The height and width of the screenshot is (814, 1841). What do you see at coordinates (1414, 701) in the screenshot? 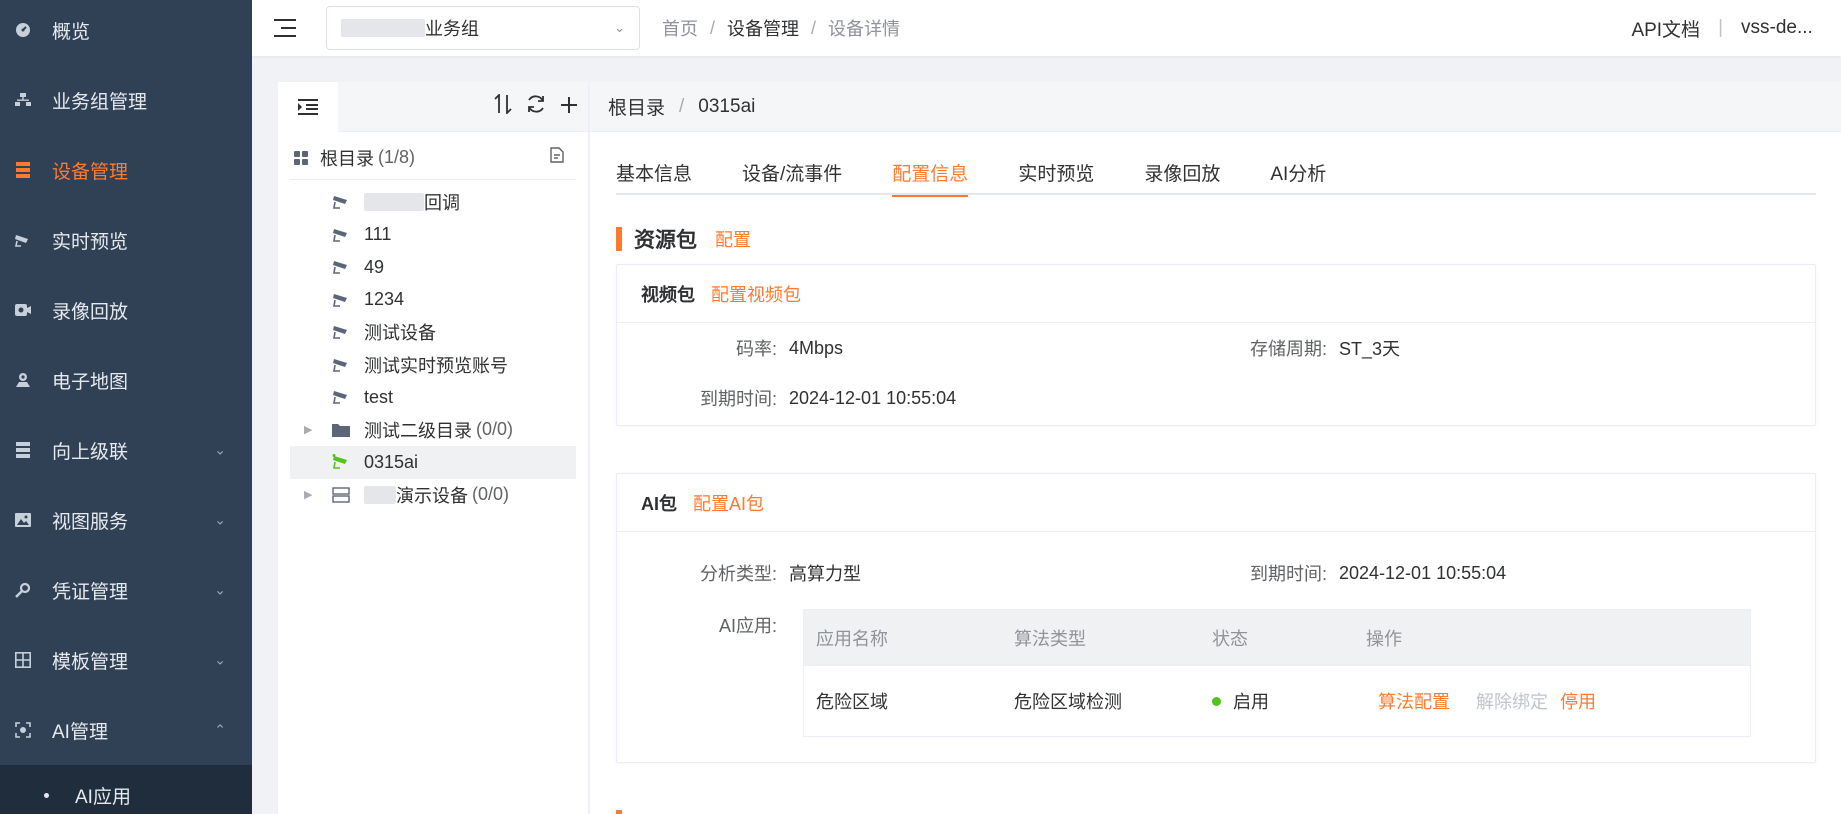
I see `algo-config-button: 算法配置` at bounding box center [1414, 701].